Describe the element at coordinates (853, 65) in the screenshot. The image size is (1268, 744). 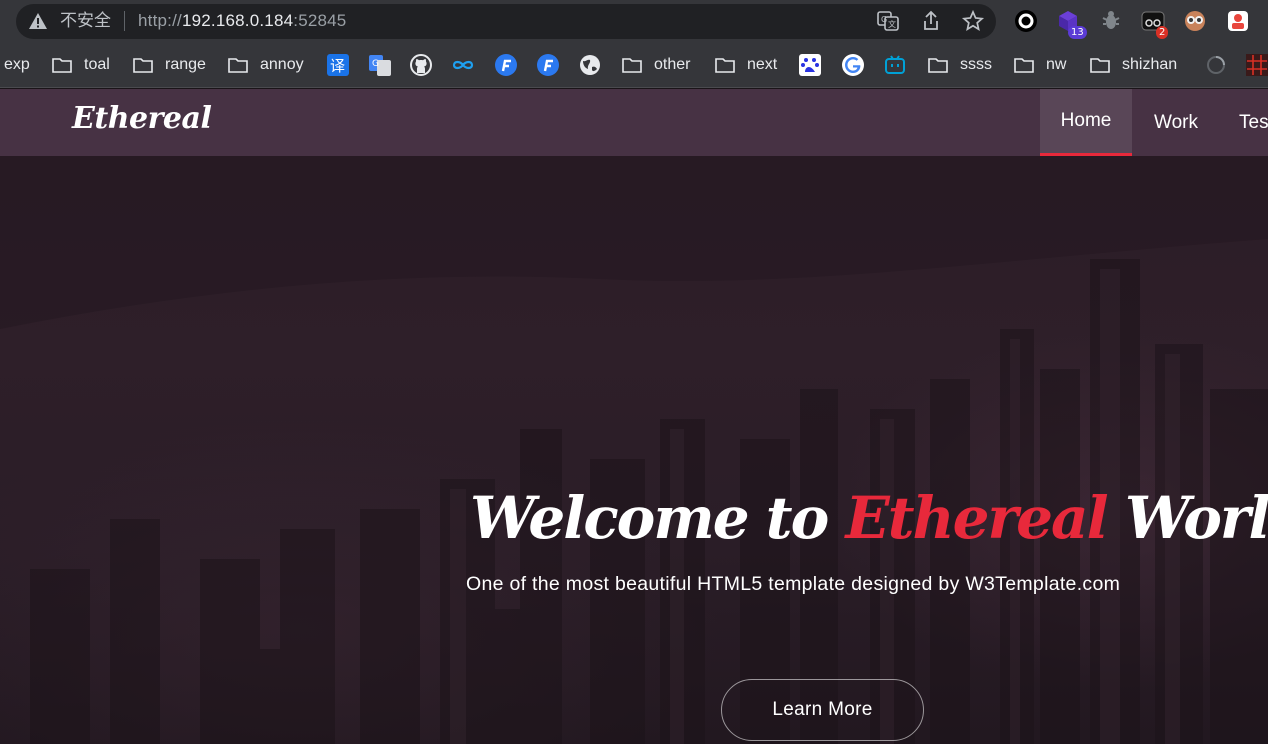
I see `google-icon` at that location.